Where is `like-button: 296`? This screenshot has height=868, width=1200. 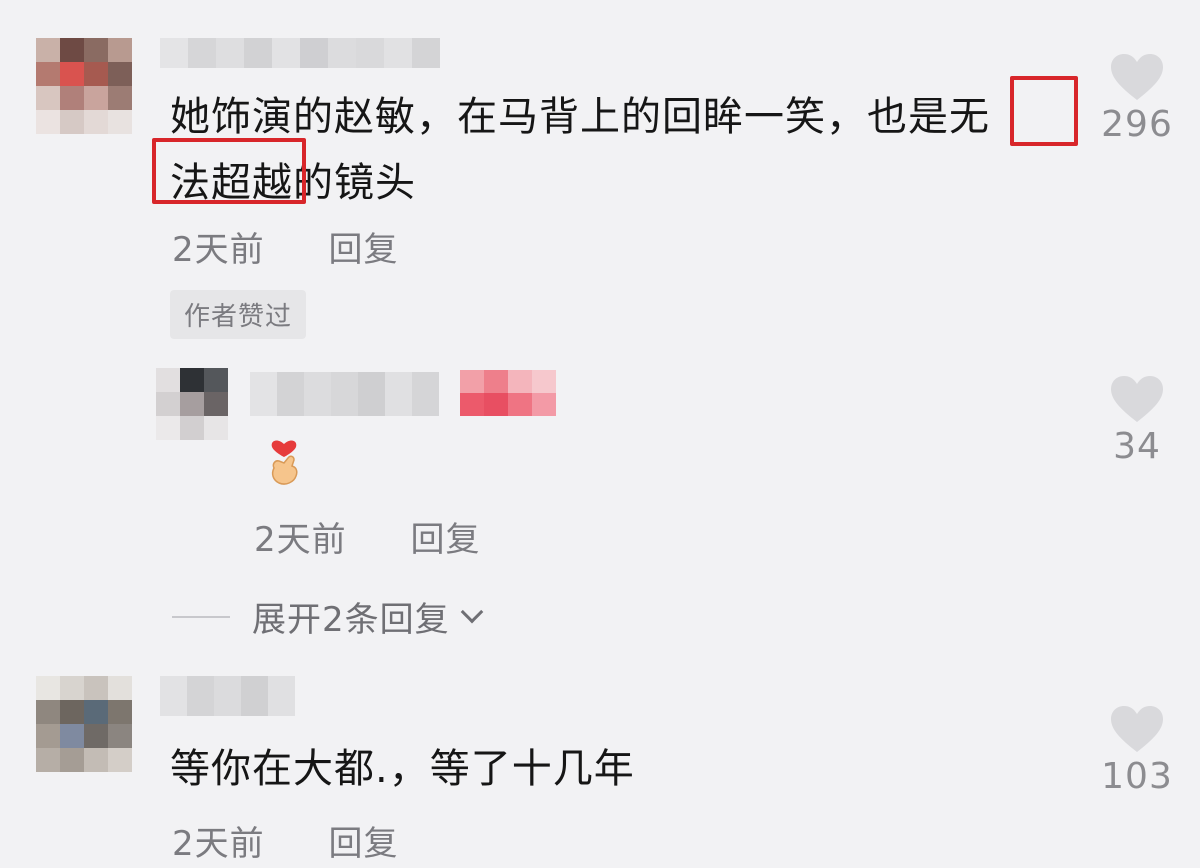
like-button: 296 is located at coordinates (1137, 98).